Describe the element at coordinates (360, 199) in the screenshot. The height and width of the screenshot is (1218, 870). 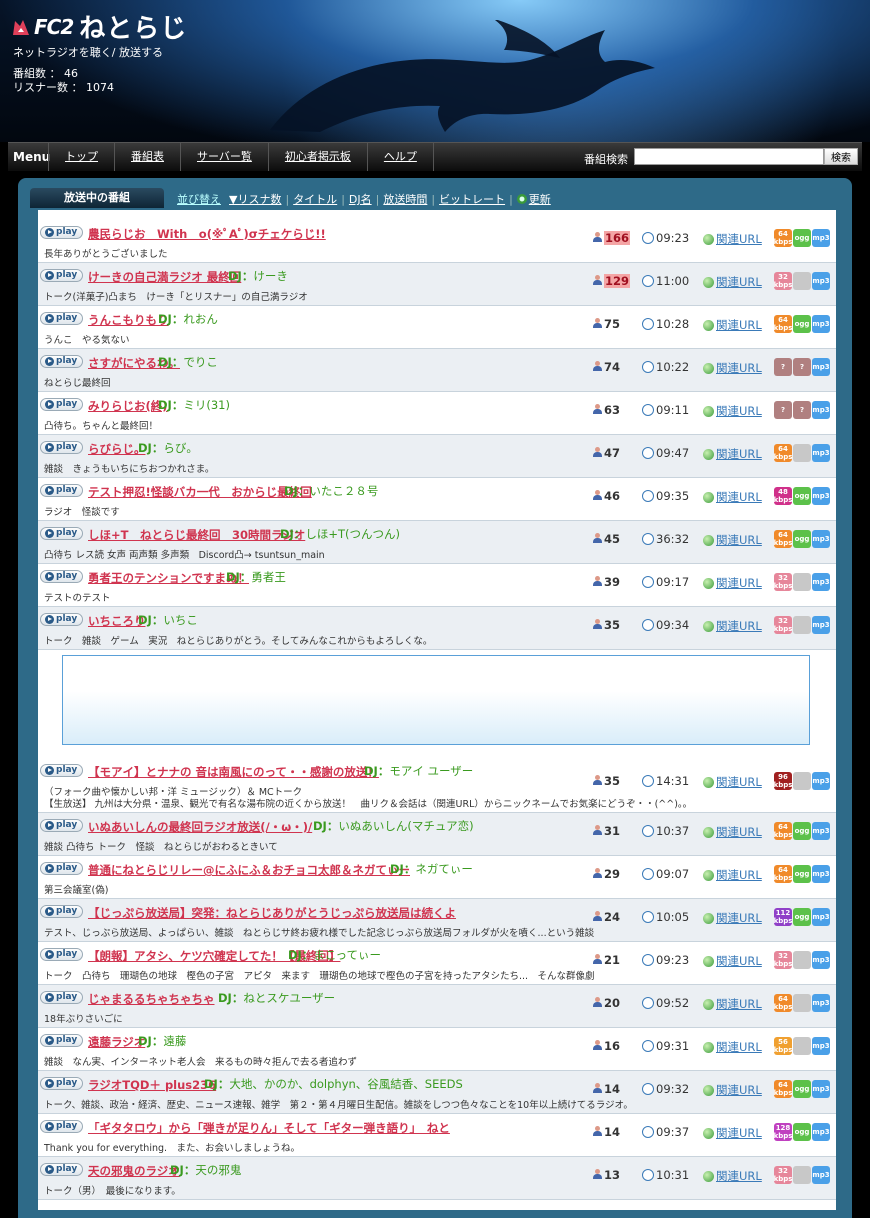
I see `sort-dj: DJ名` at that location.